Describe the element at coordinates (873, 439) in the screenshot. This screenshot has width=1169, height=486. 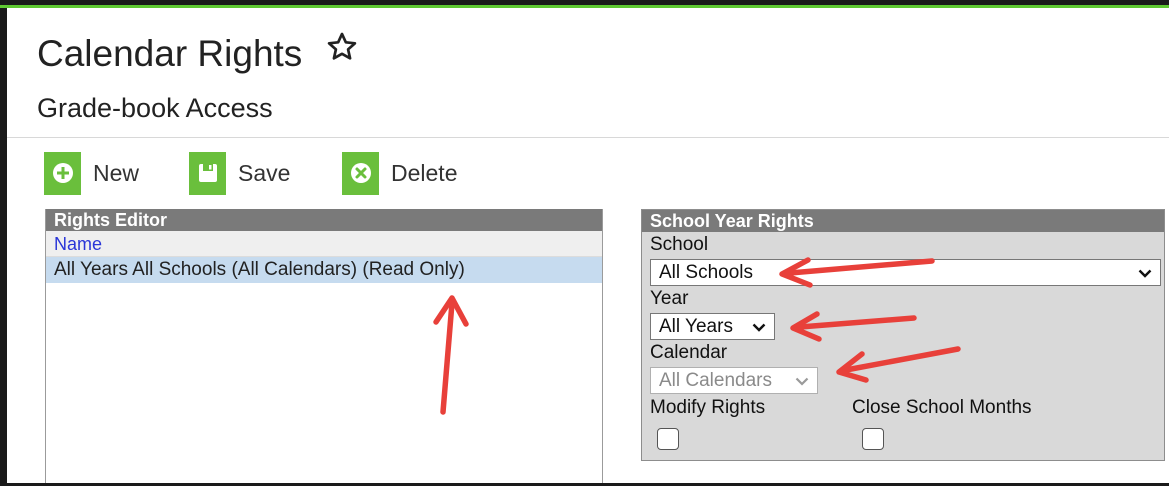
I see `close-school-months-checkbox` at that location.